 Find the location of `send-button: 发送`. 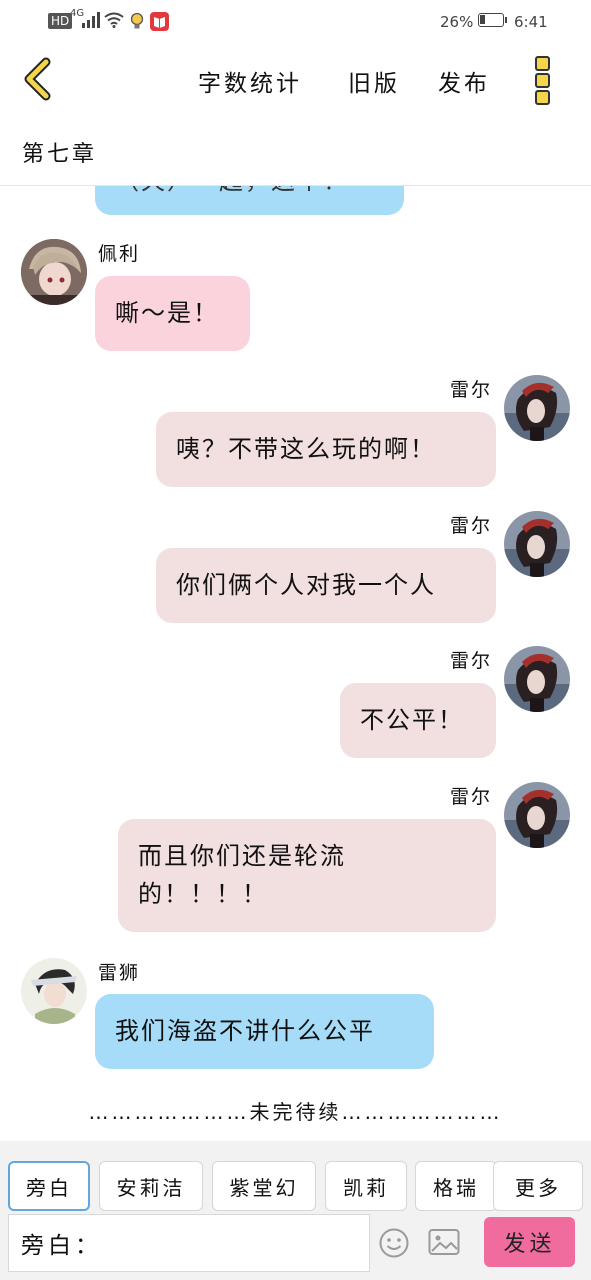

send-button: 发送 is located at coordinates (529, 1242).